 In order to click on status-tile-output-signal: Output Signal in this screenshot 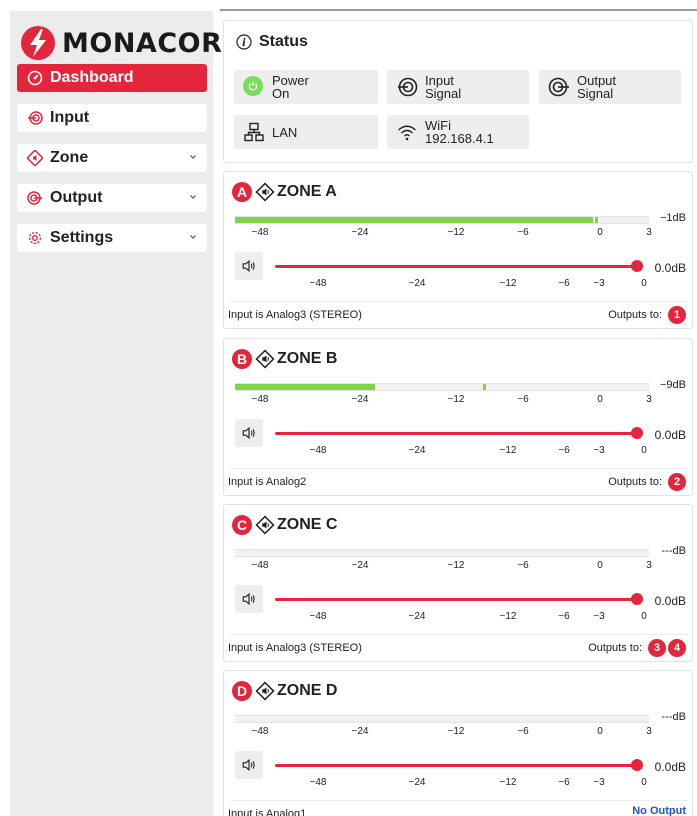, I will do `click(610, 87)`.